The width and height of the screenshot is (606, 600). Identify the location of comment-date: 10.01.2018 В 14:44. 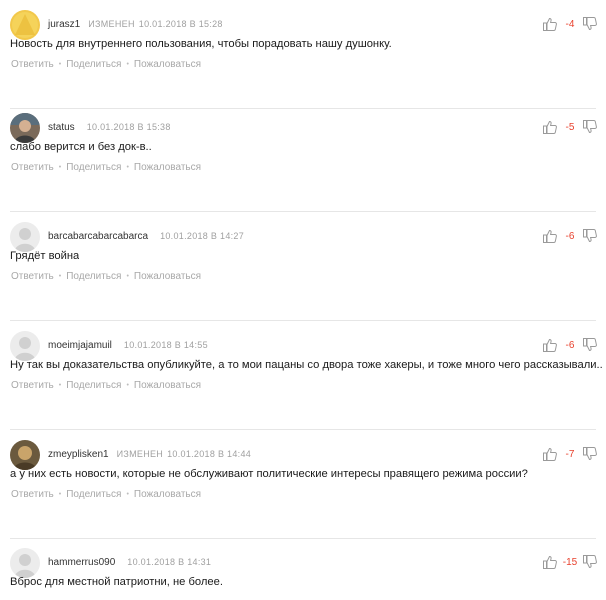
(209, 454).